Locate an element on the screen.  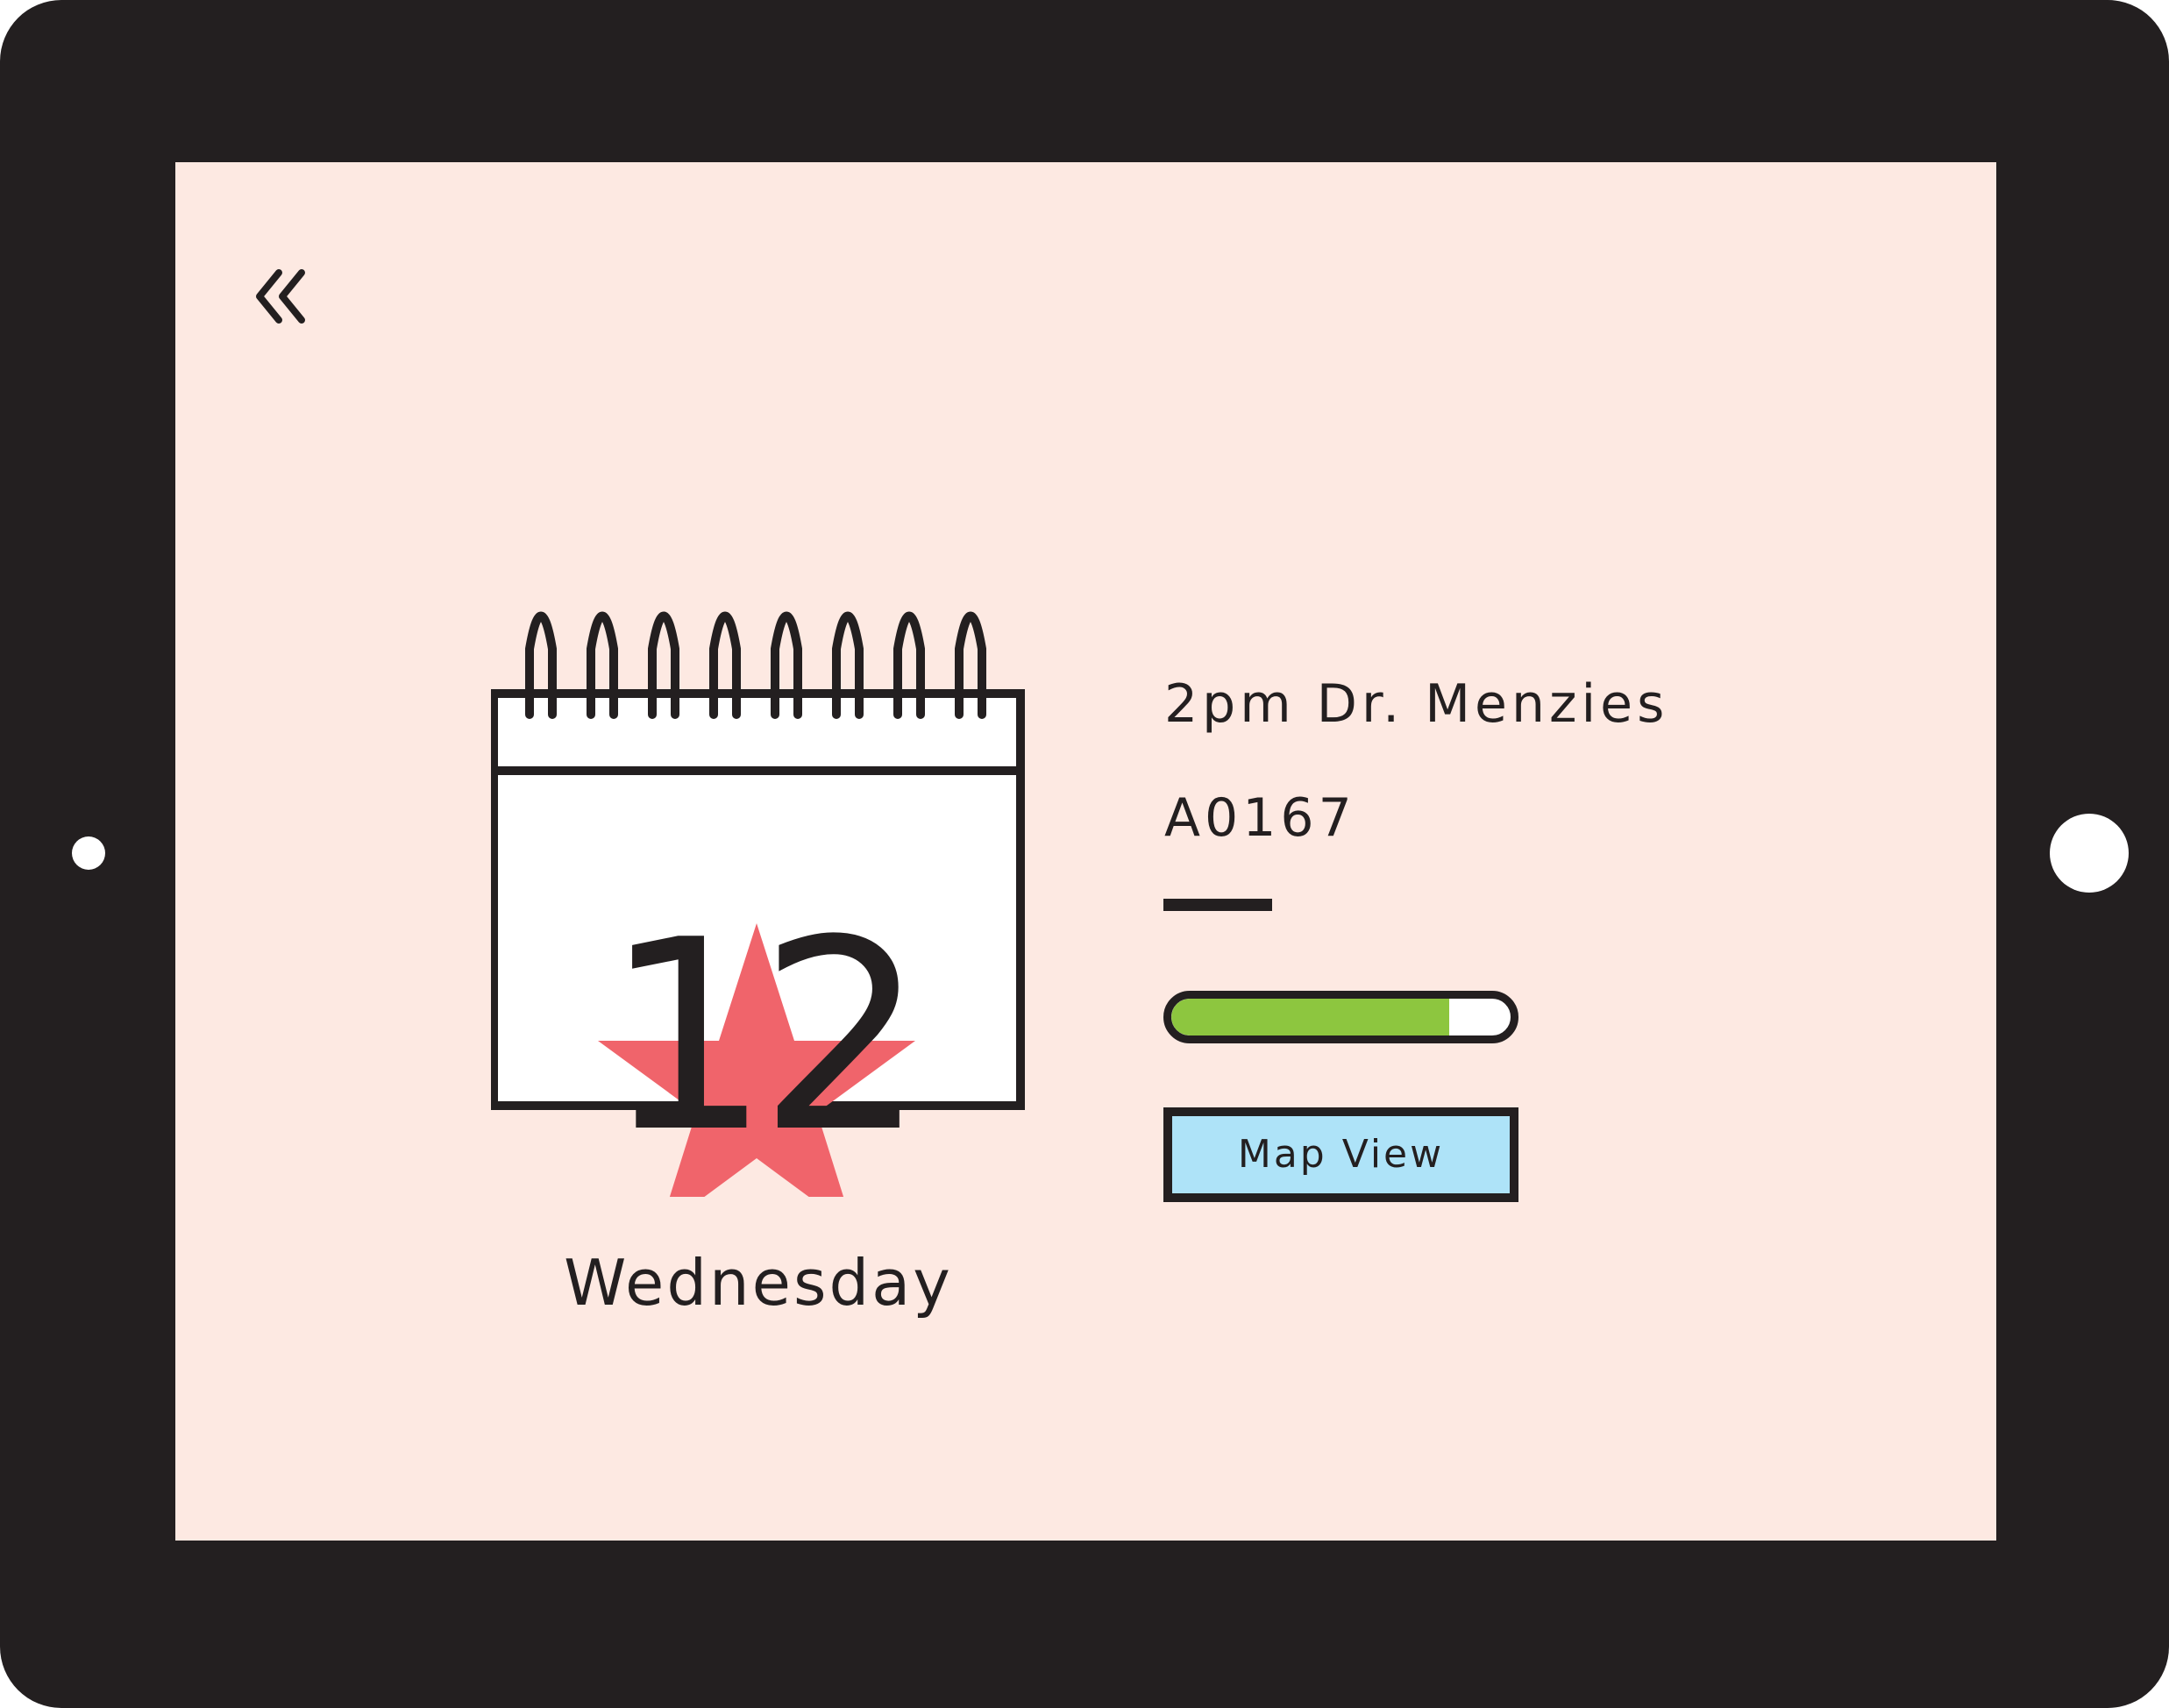
progress-fill is located at coordinates (1310, 1017).